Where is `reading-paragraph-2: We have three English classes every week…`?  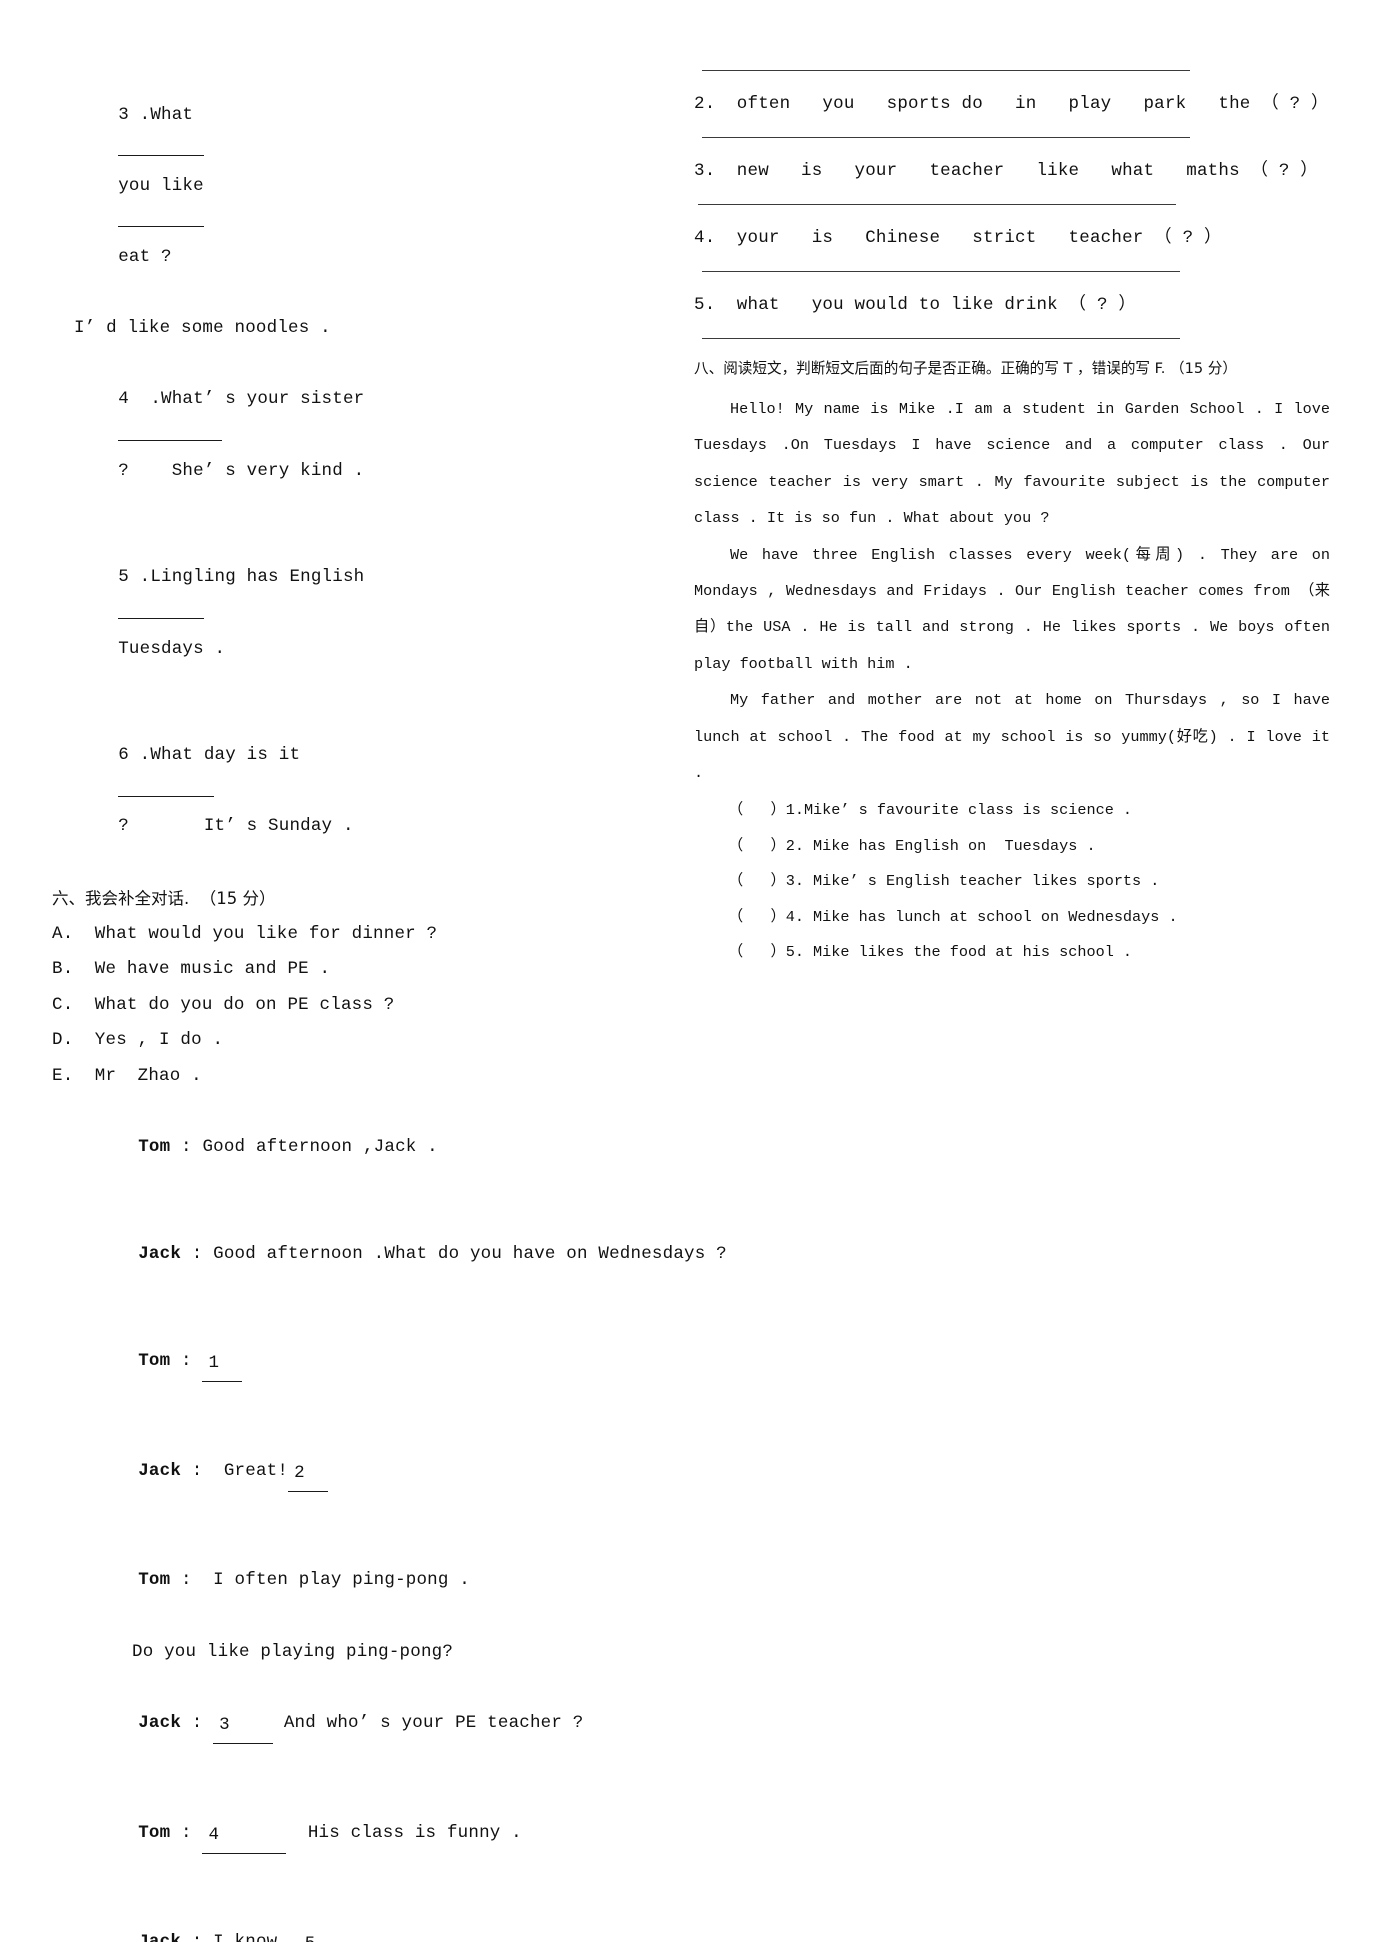
reading-paragraph-2: We have three English classes every week… is located at coordinates (1012, 609).